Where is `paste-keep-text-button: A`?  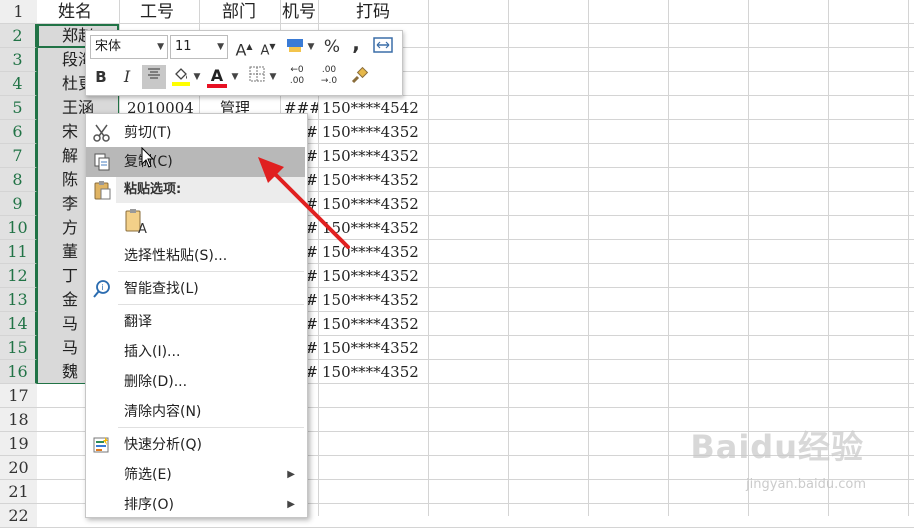 paste-keep-text-button: A is located at coordinates (137, 222).